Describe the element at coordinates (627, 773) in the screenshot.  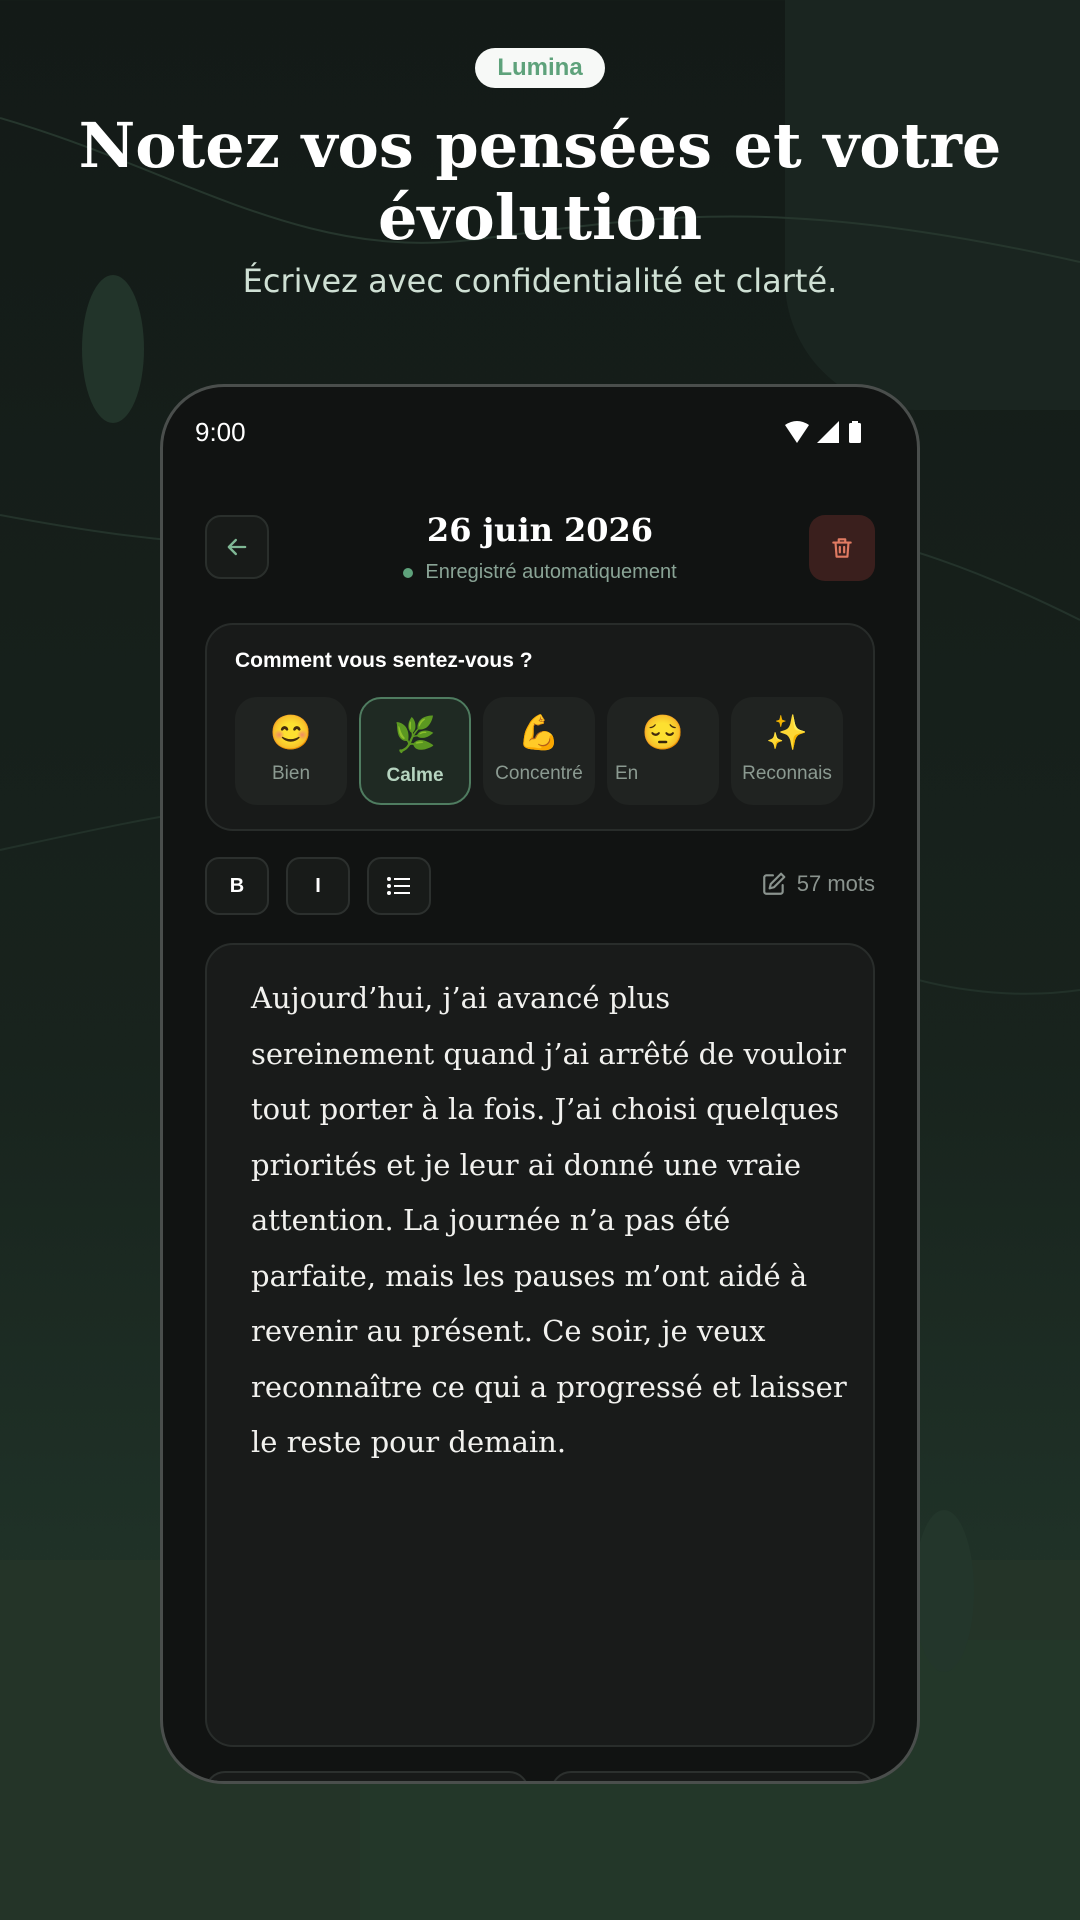
I see `mood-label: En` at that location.